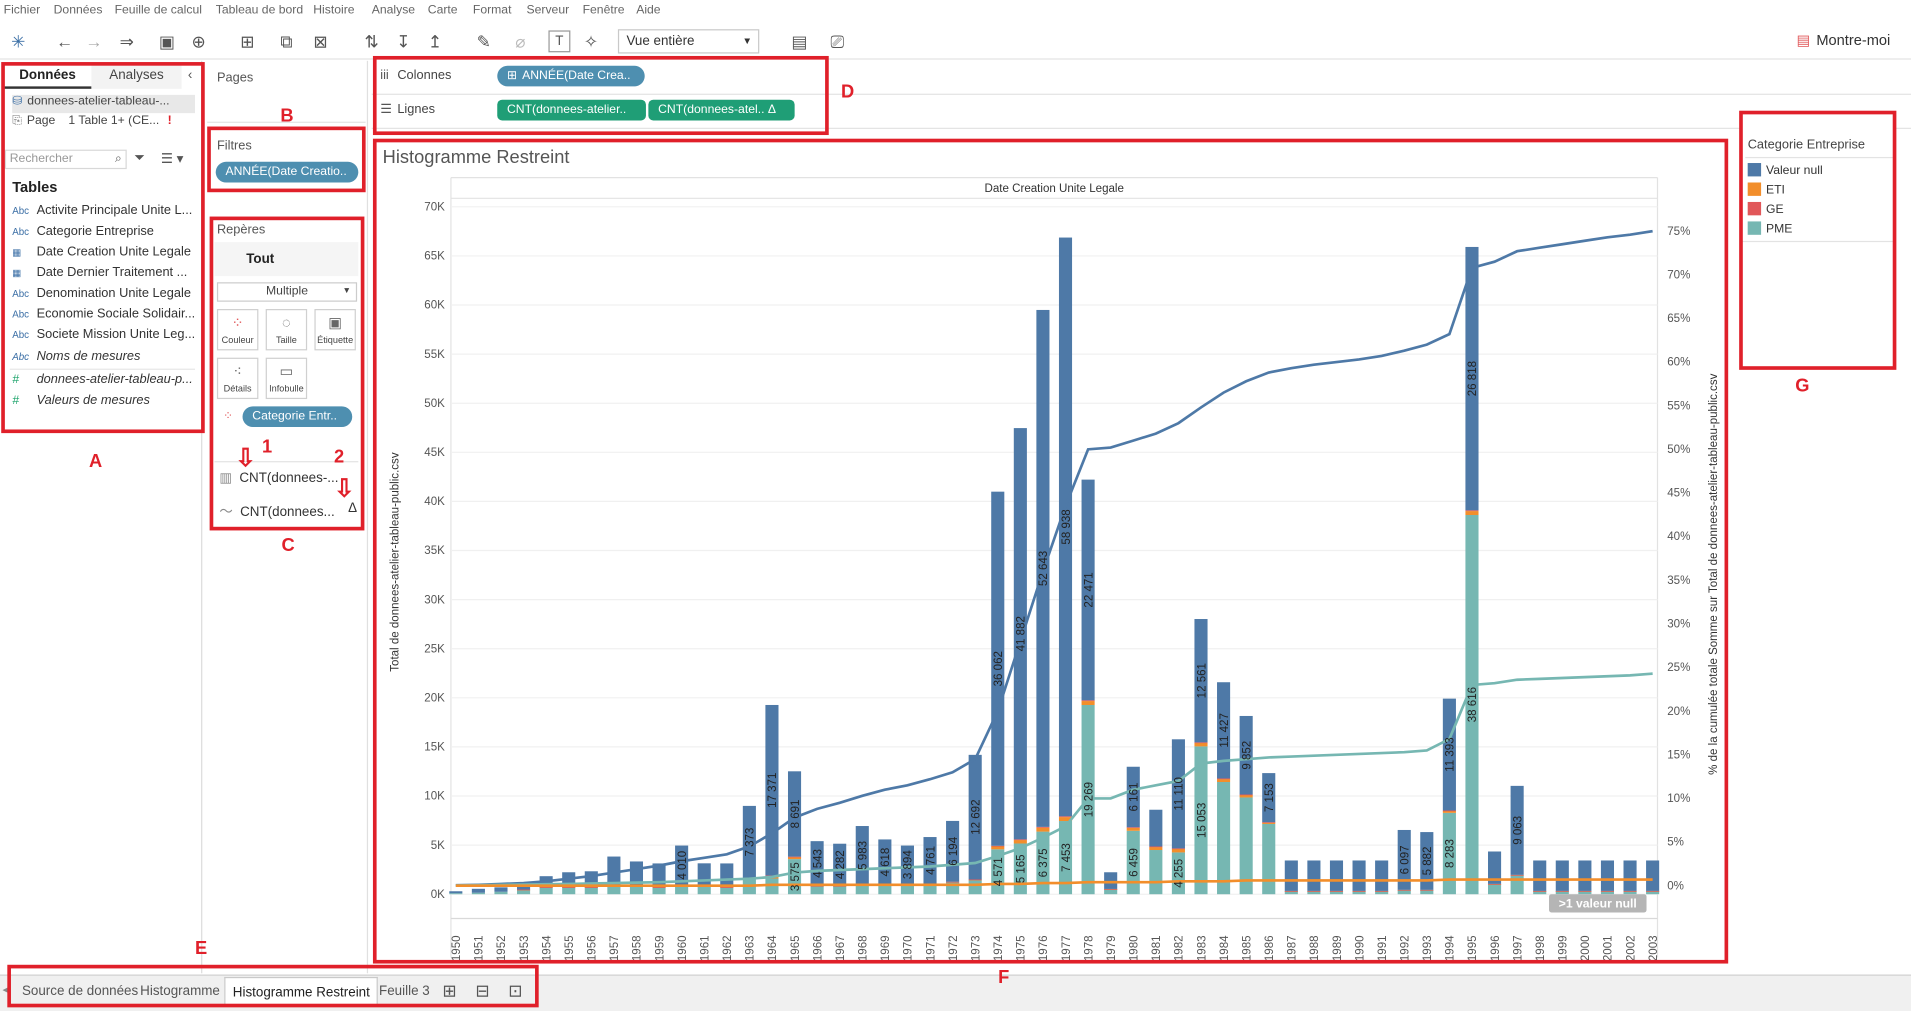  Describe the element at coordinates (548, 10) in the screenshot. I see `menu-serveur: Serveur` at that location.